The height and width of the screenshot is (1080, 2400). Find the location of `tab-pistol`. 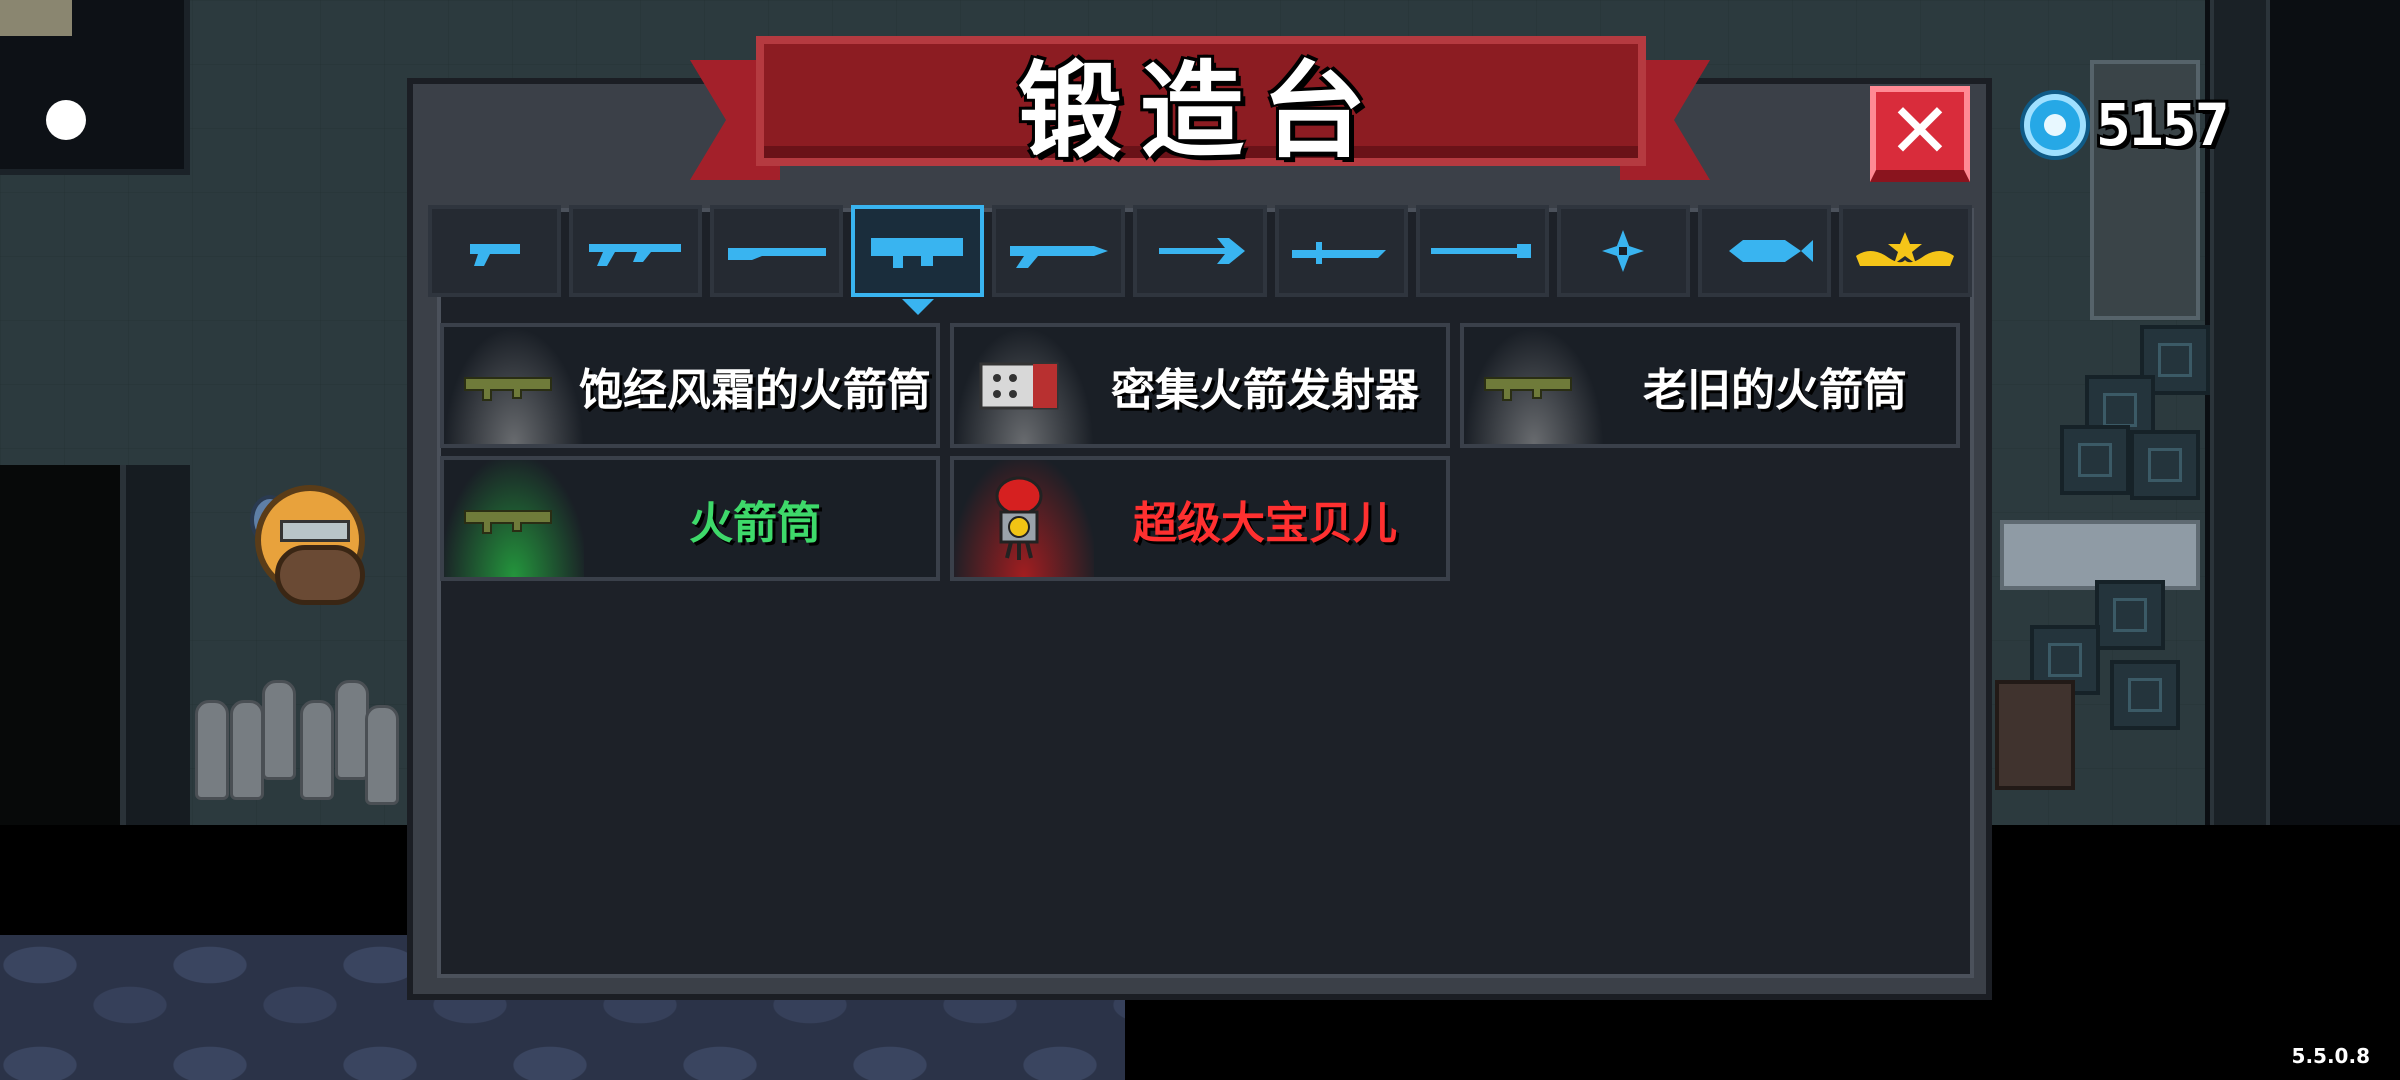

tab-pistol is located at coordinates (495, 251).